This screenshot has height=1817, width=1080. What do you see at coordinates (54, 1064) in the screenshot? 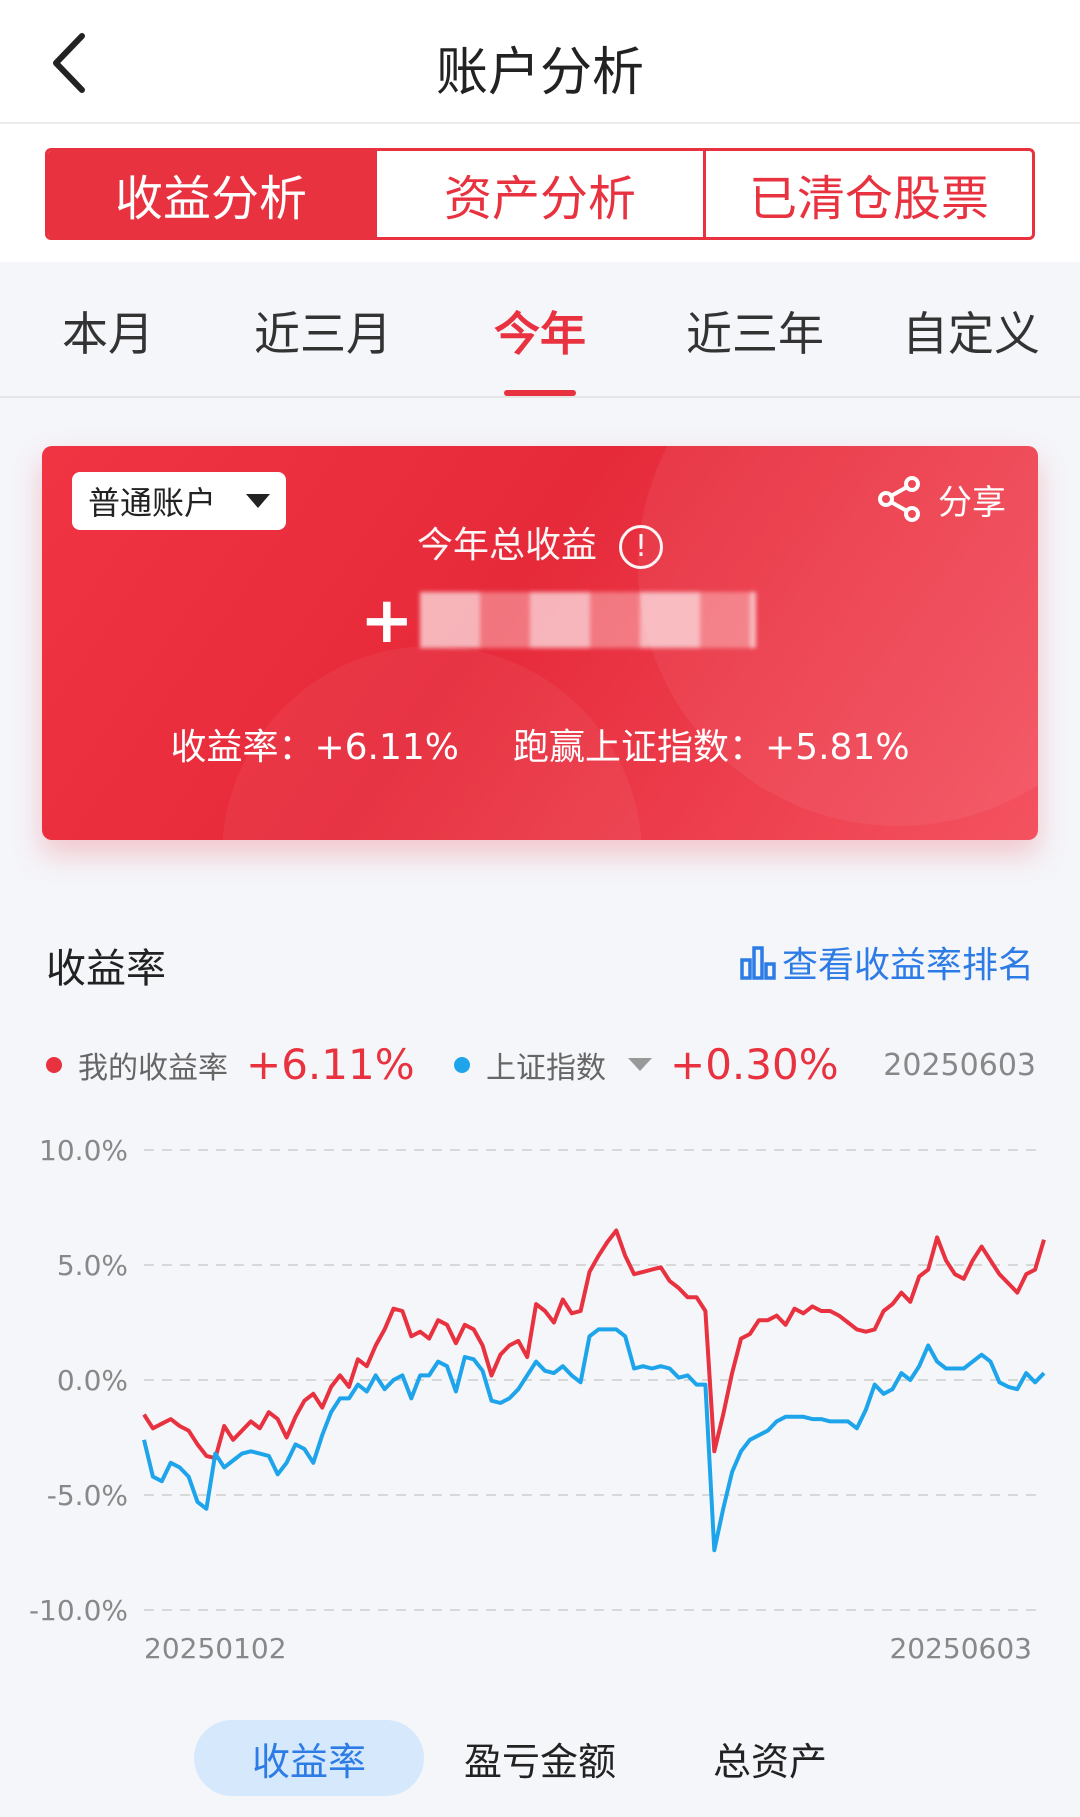
I see `red-dot-icon` at bounding box center [54, 1064].